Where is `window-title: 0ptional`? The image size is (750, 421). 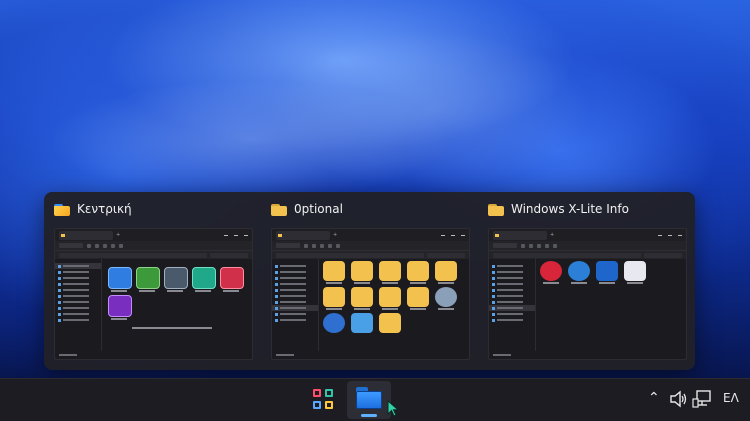 window-title: 0ptional is located at coordinates (318, 209).